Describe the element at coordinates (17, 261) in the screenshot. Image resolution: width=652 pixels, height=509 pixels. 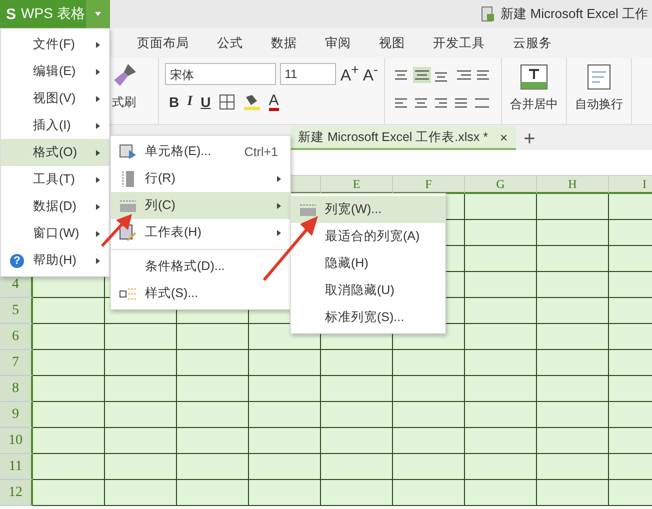
I see `help-icon: ?` at that location.